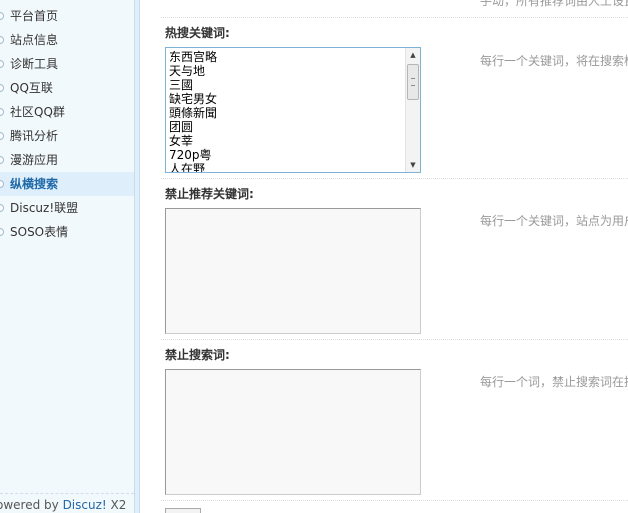 The height and width of the screenshot is (513, 628). What do you see at coordinates (193, 99) in the screenshot?
I see `keyword-line: 缺宅男女` at bounding box center [193, 99].